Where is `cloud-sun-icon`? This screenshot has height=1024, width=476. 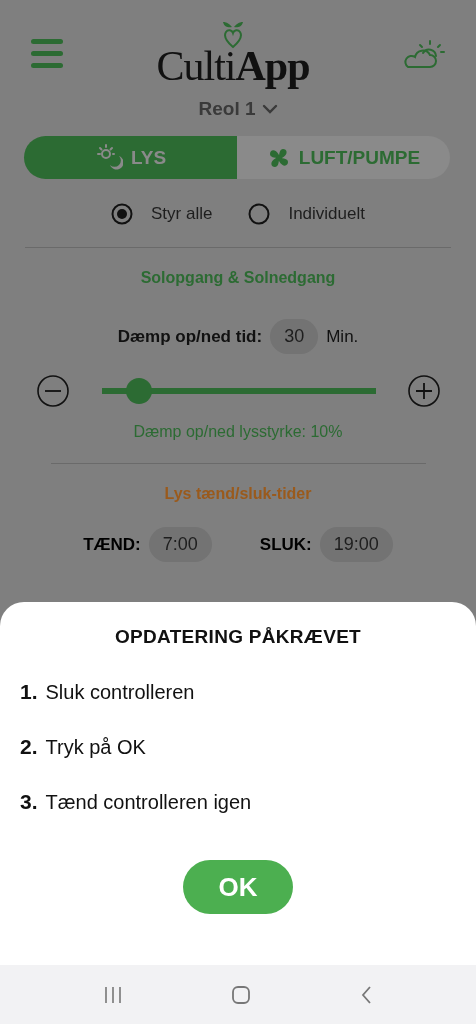 cloud-sun-icon is located at coordinates (424, 53).